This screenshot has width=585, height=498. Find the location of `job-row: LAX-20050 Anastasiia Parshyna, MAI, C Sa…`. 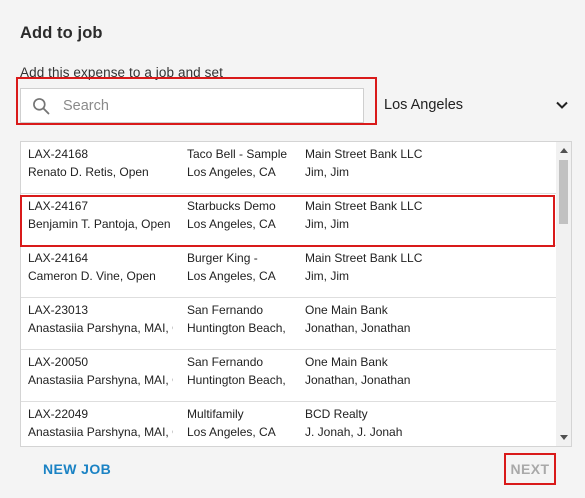

job-row: LAX-20050 Anastasiia Parshyna, MAI, C Sa… is located at coordinates (289, 376).